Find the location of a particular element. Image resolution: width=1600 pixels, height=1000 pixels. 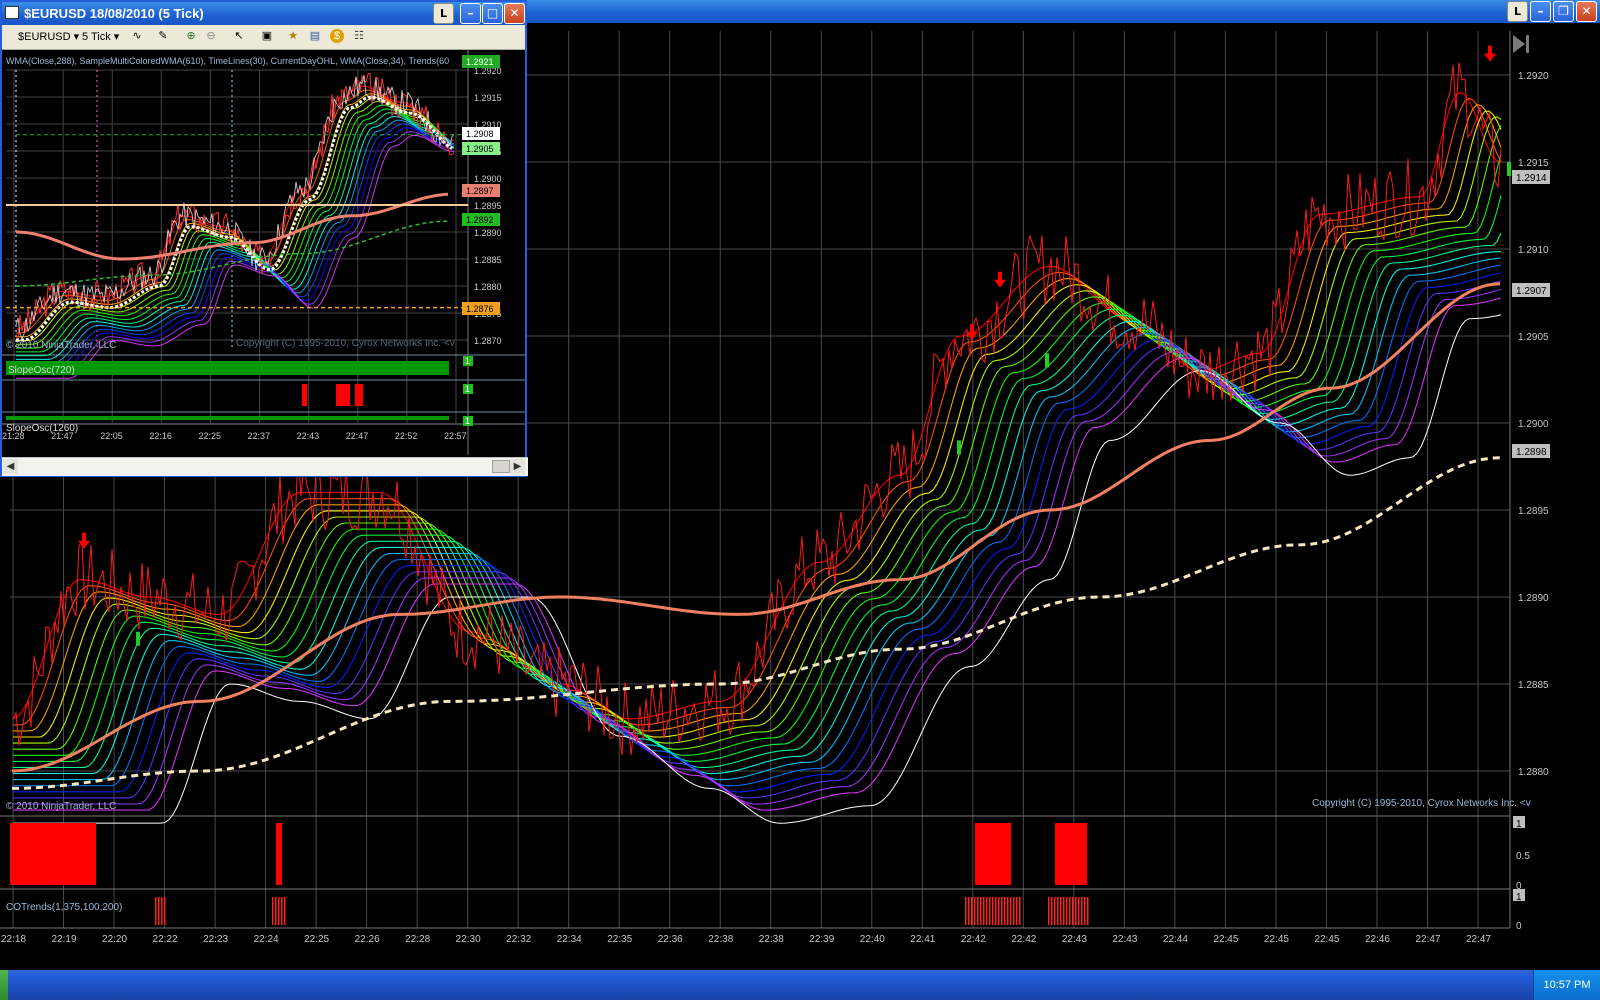

data-box-icon: ☷ is located at coordinates (359, 36).